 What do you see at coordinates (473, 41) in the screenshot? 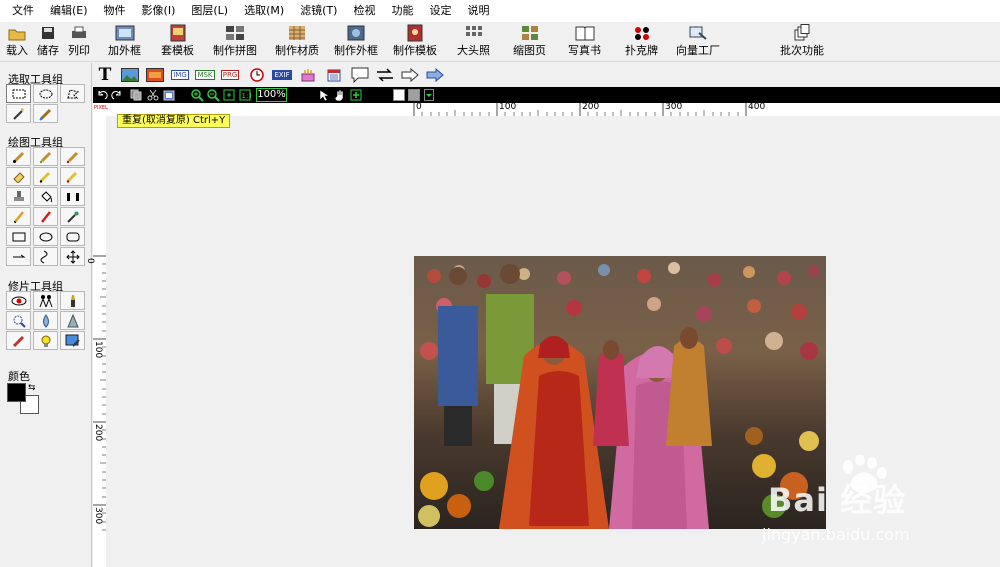
I see `id-photo-button: 大头照` at bounding box center [473, 41].